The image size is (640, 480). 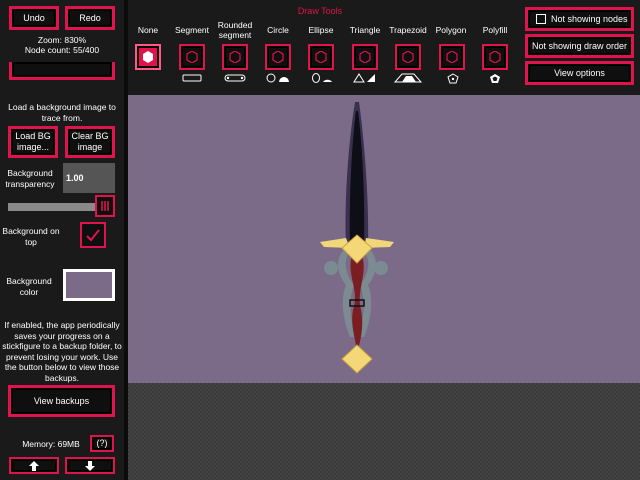 What do you see at coordinates (364, 78) in the screenshot?
I see `triangle-preview-icon` at bounding box center [364, 78].